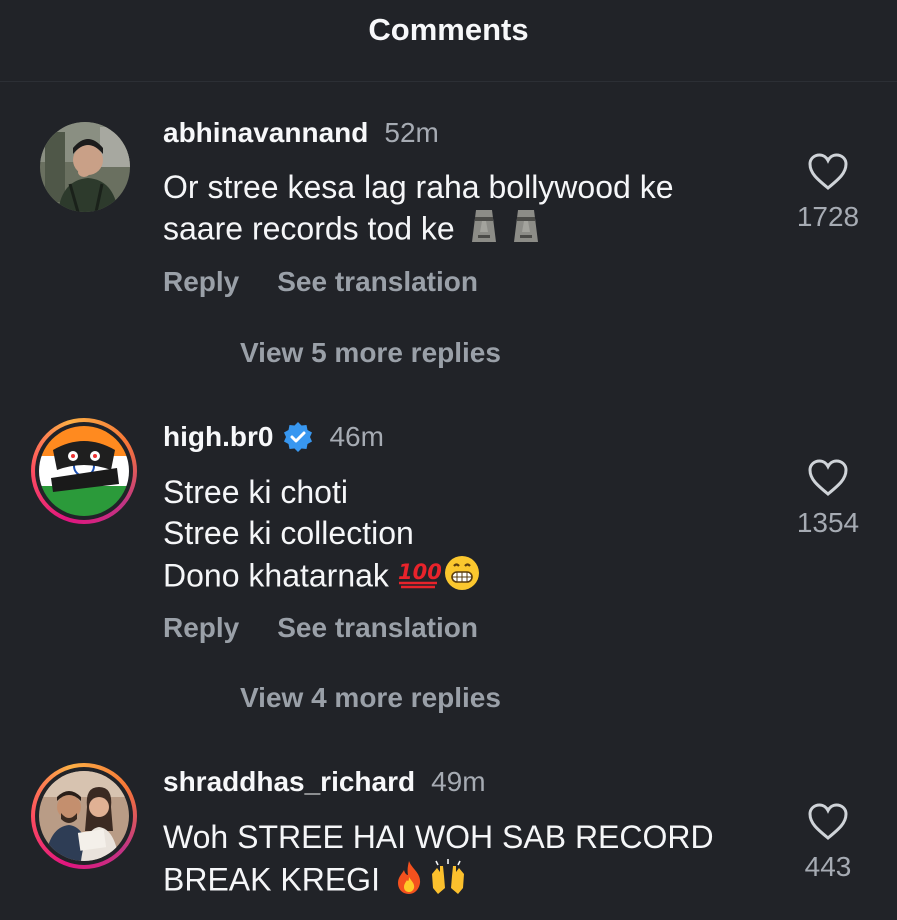 The image size is (897, 920). What do you see at coordinates (411, 132) in the screenshot?
I see `comment-time: 52m` at bounding box center [411, 132].